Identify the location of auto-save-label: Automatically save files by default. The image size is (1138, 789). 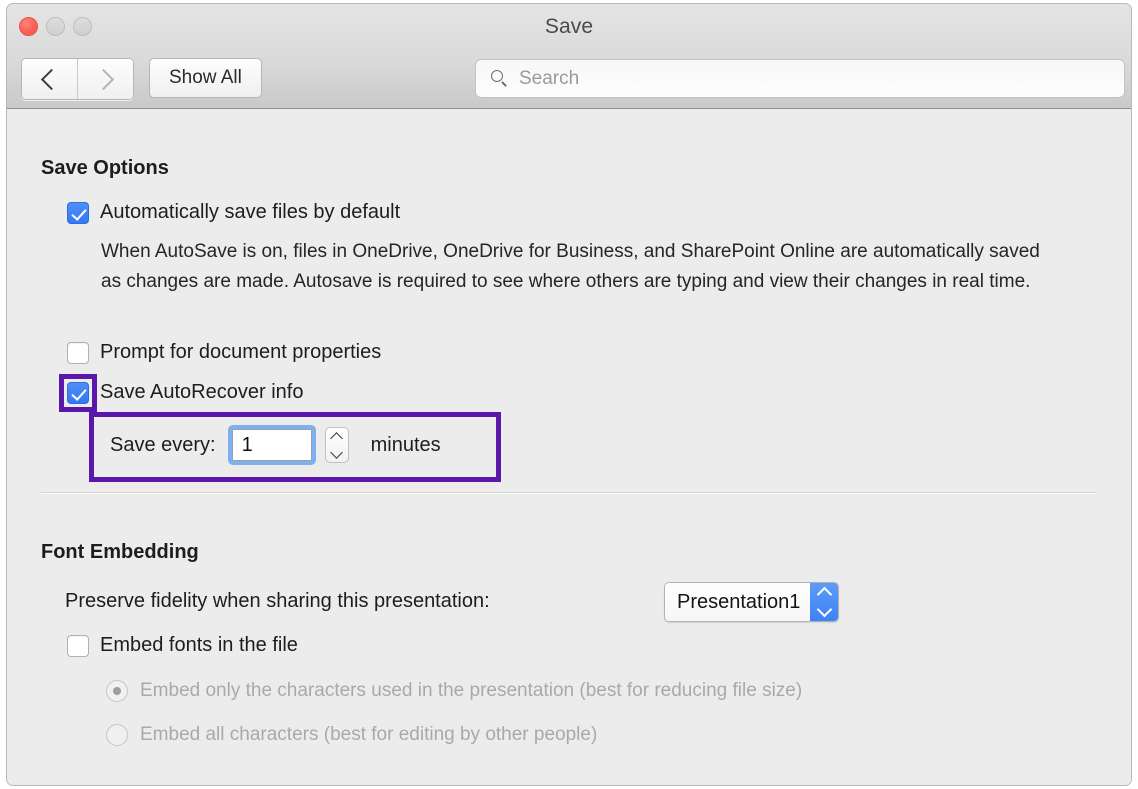
(250, 212).